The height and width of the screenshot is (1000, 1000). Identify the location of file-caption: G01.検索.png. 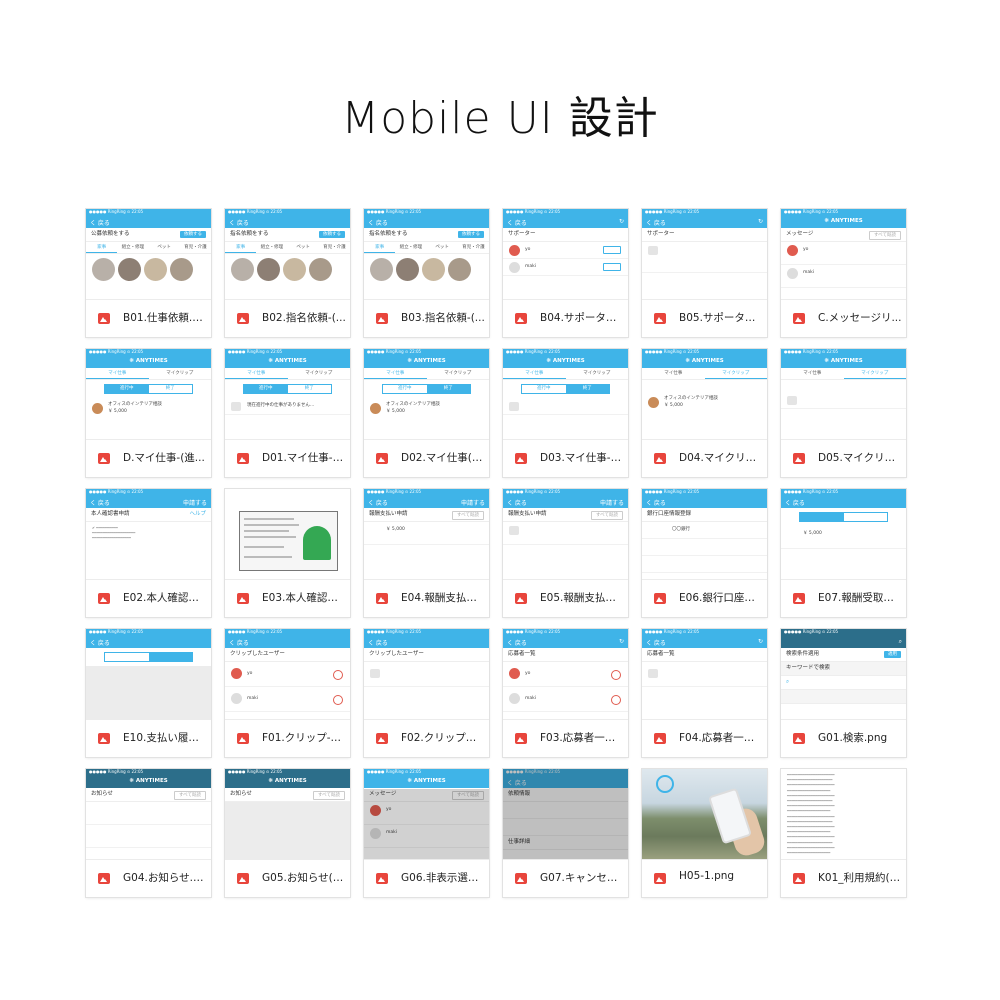
(843, 738).